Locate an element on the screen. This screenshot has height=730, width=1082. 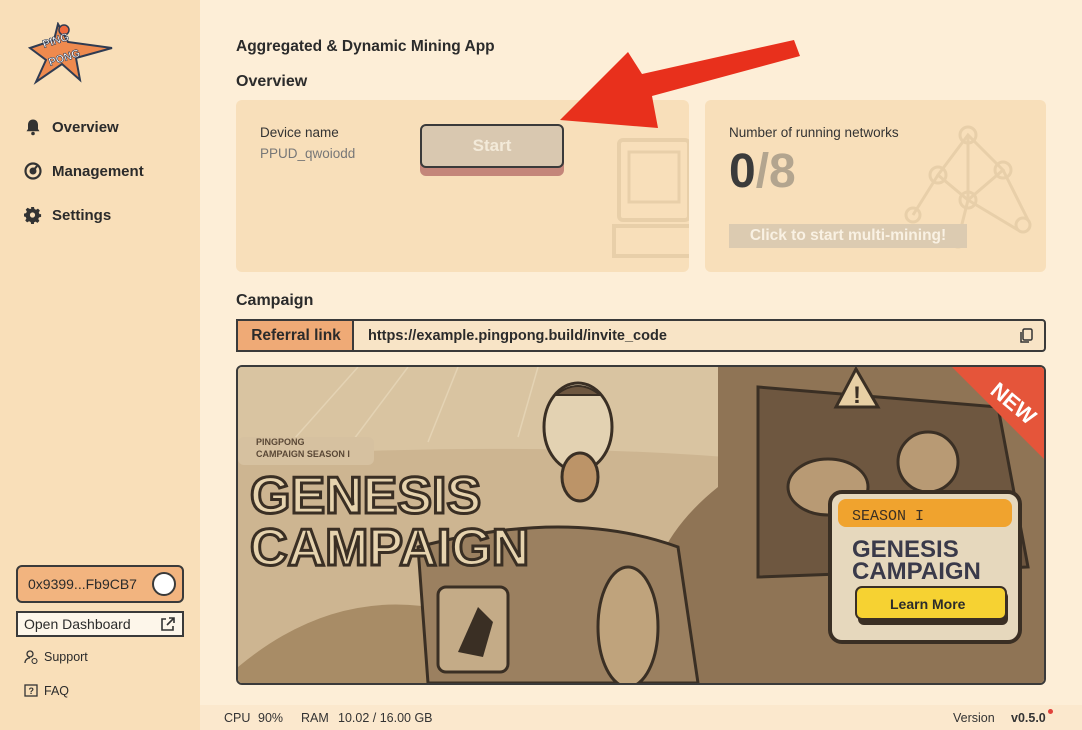
warning-icon: ! is located at coordinates (857, 395).